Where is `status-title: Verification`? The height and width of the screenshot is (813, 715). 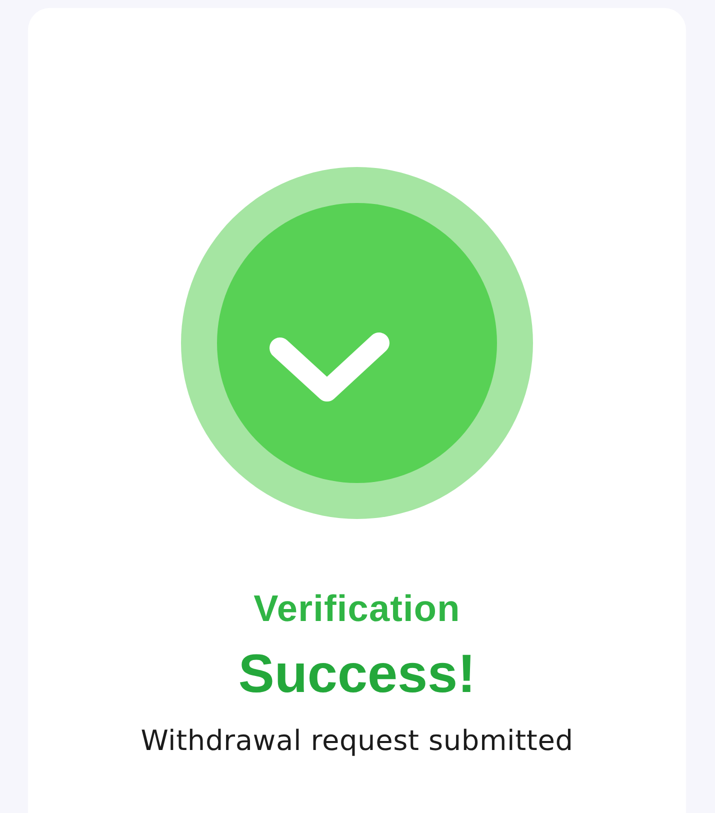
status-title: Verification is located at coordinates (357, 609).